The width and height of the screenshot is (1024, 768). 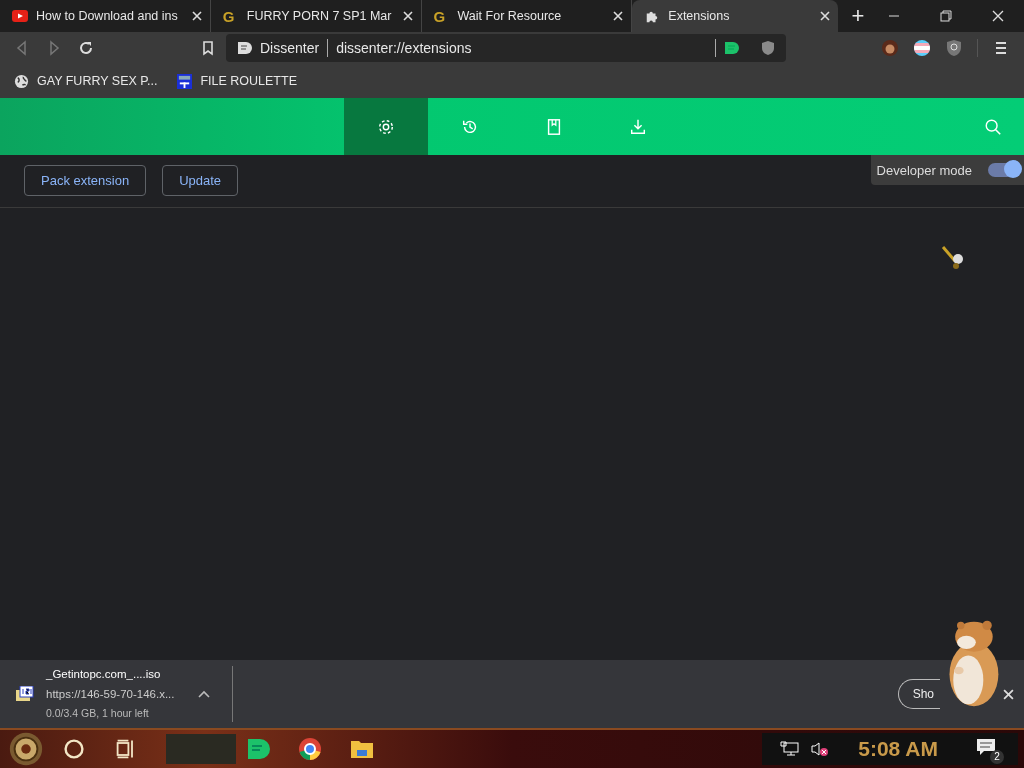 I want to click on settings-icon, so click(x=386, y=126).